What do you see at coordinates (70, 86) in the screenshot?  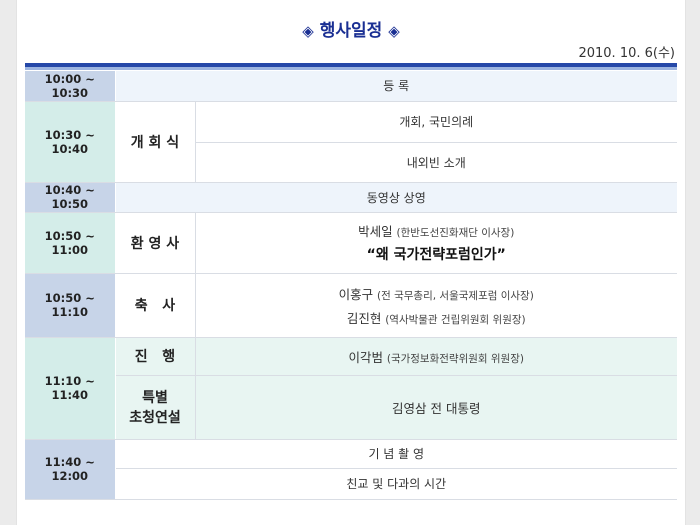 I see `time-cell: 10:00 ~ 10:30` at bounding box center [70, 86].